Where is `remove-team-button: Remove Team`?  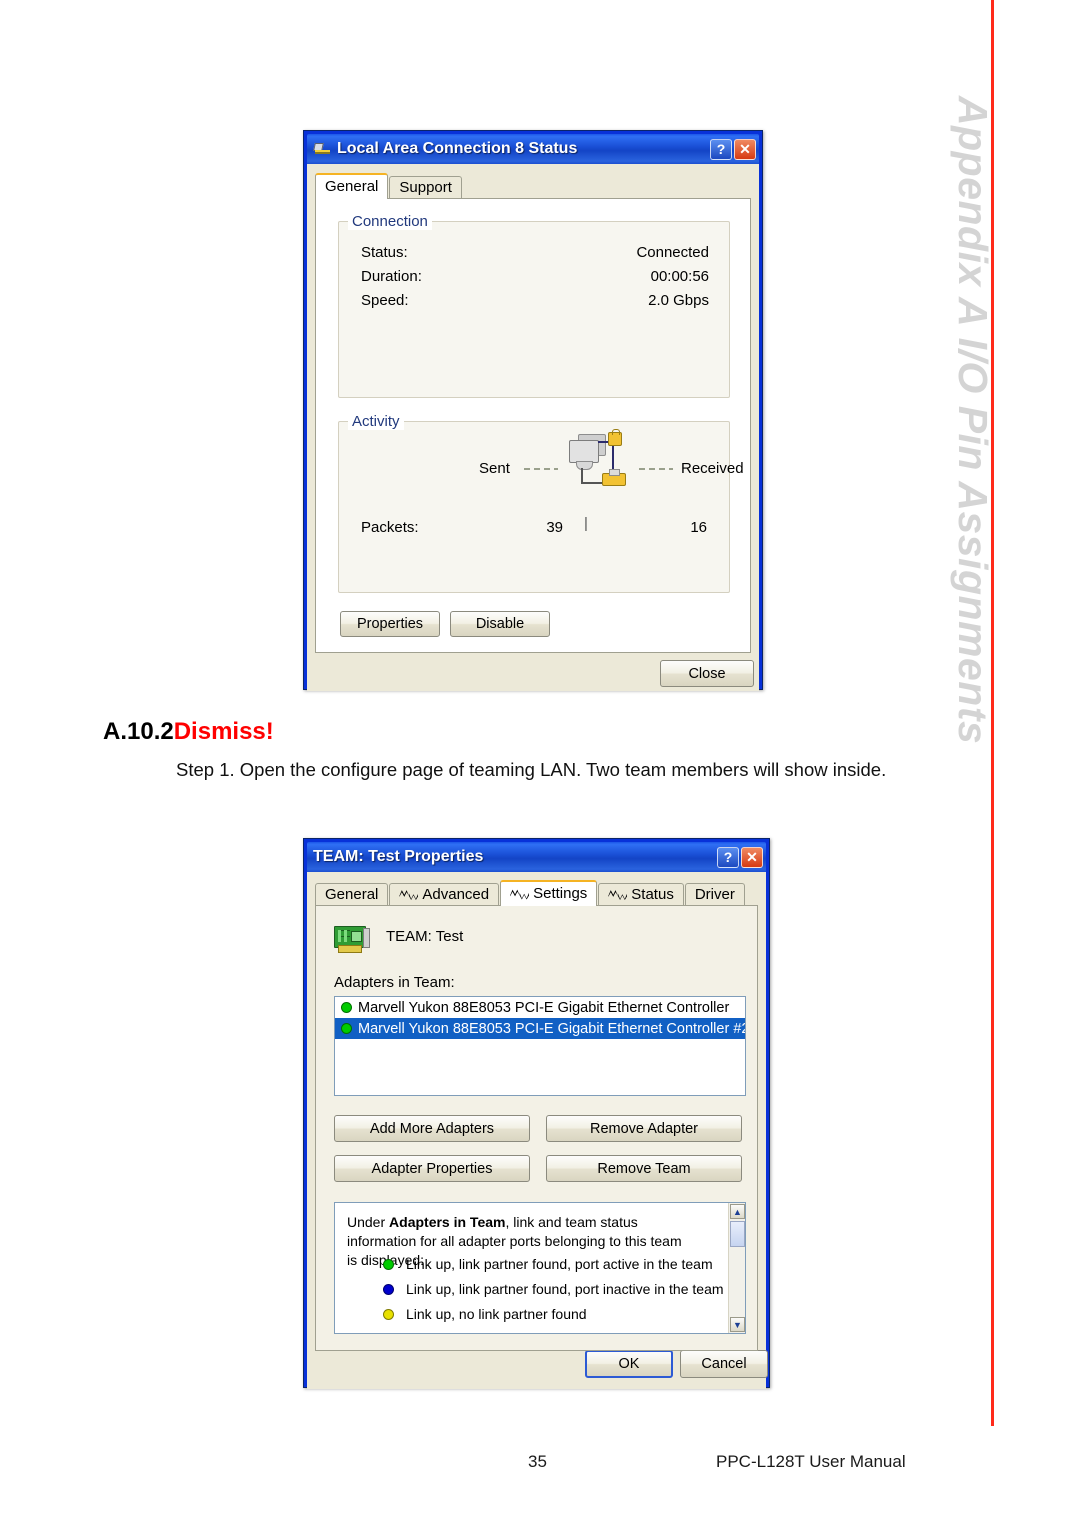 remove-team-button: Remove Team is located at coordinates (644, 1168).